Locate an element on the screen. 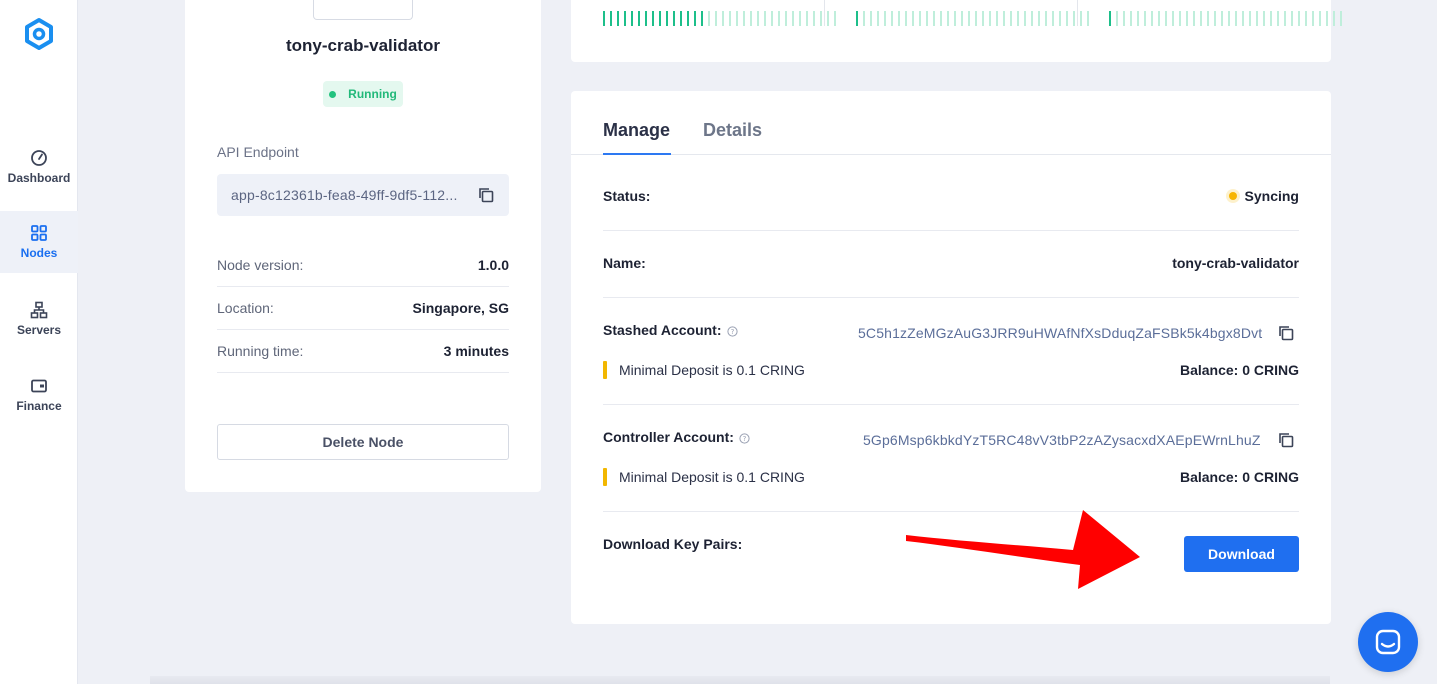  sidebar-item-dashboard: Dashboard is located at coordinates (39, 167).